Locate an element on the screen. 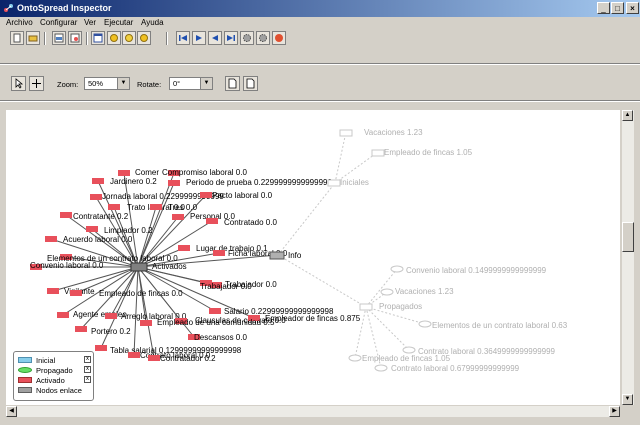 This screenshot has width=640, height=425. gear-2-button is located at coordinates (263, 38).